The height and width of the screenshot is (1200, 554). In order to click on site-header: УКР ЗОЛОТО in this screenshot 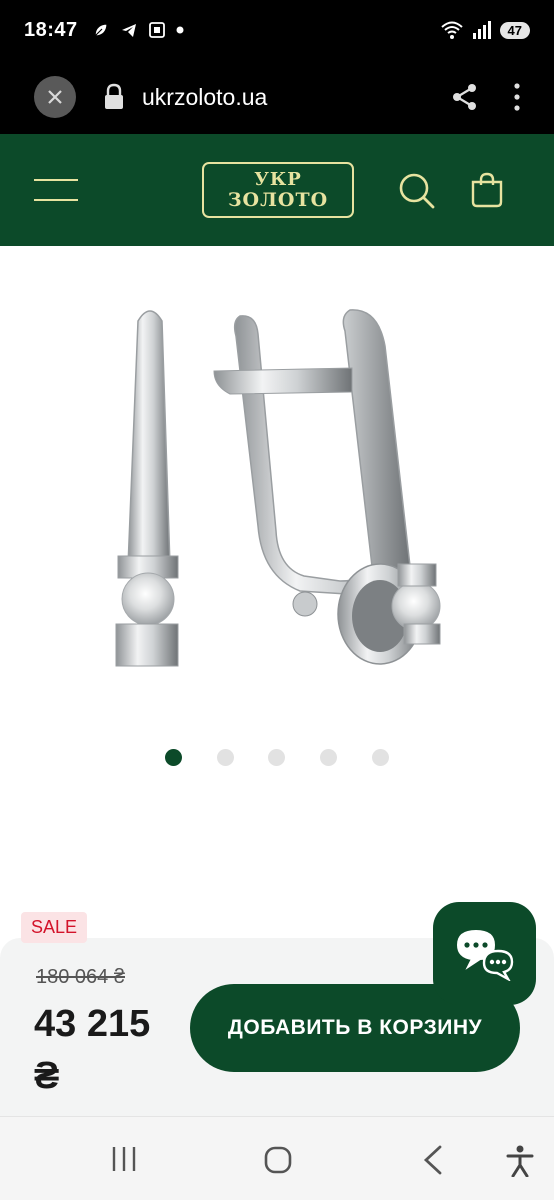, I will do `click(277, 190)`.